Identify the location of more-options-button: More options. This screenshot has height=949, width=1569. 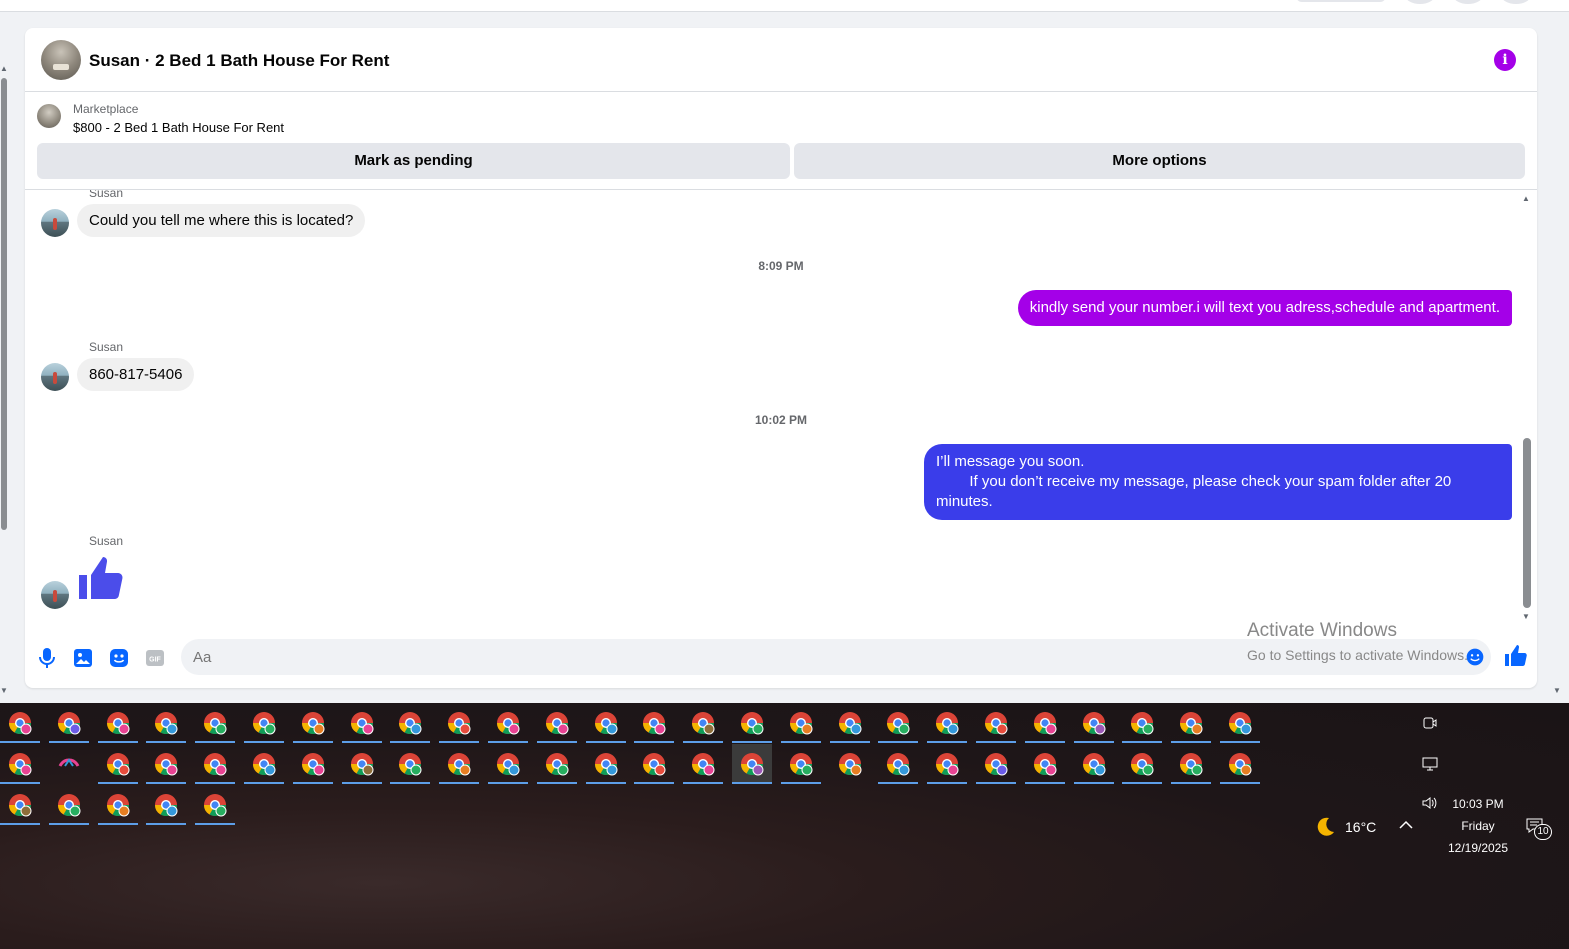
(1159, 161).